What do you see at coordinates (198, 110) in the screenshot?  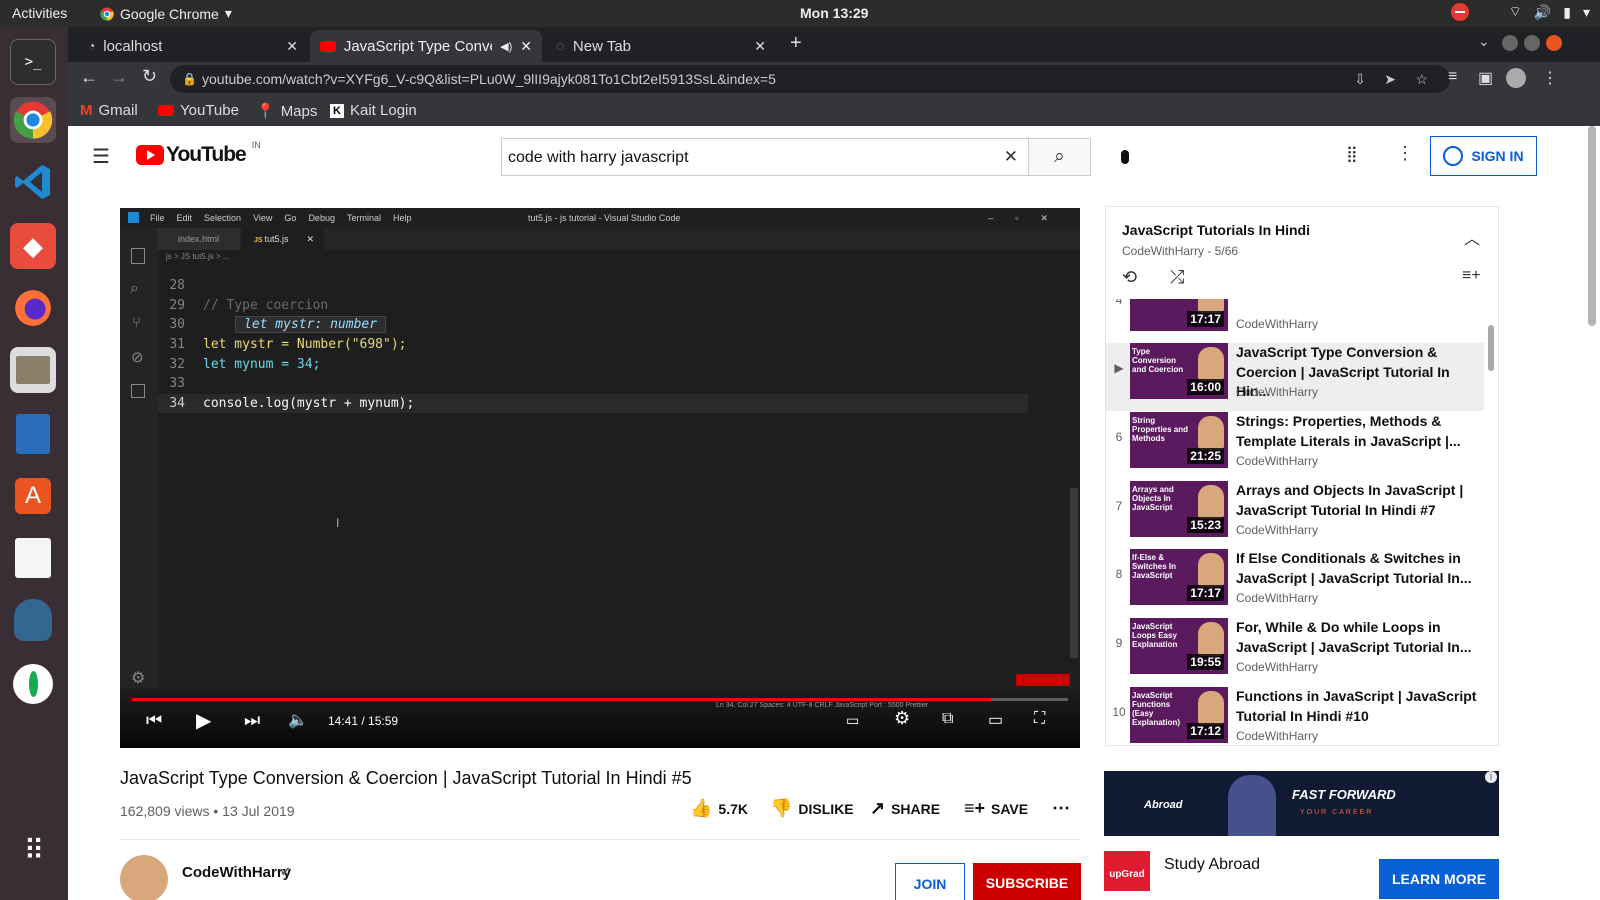 I see `bookmark-youtube: YouTube` at bounding box center [198, 110].